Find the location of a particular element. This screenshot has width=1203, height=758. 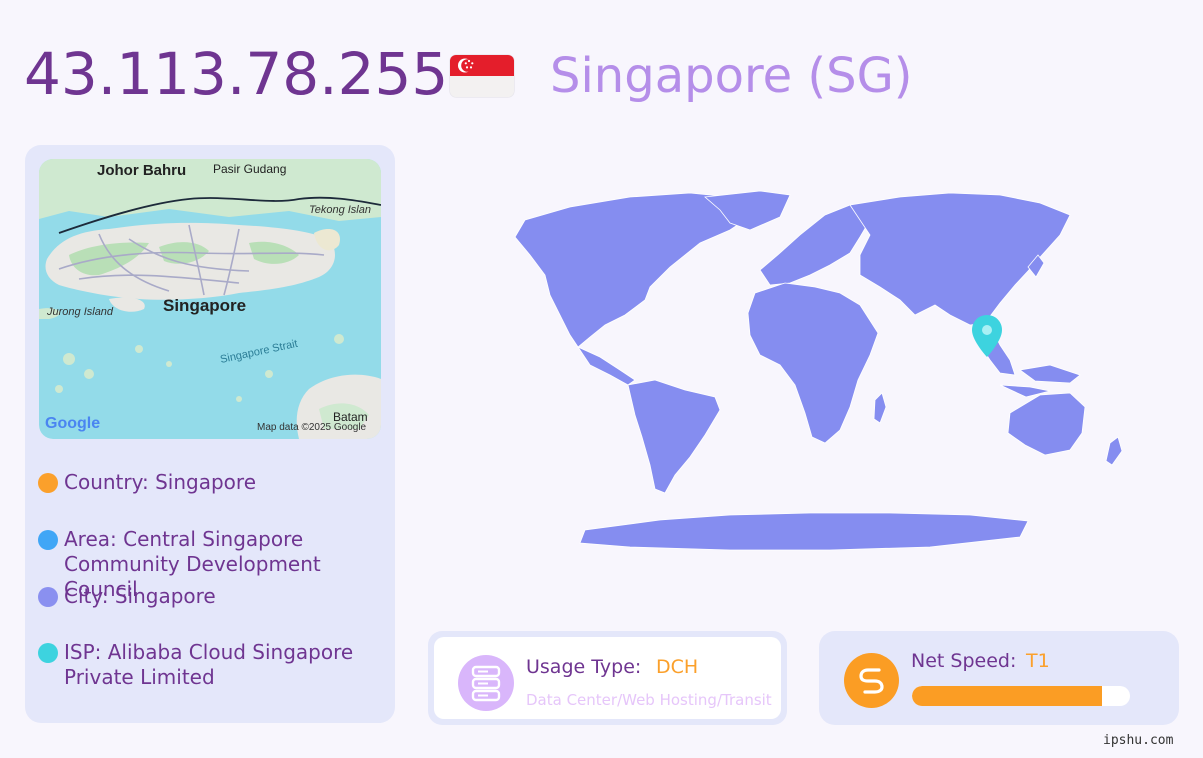

info-city: City: Singapore is located at coordinates (213, 596).